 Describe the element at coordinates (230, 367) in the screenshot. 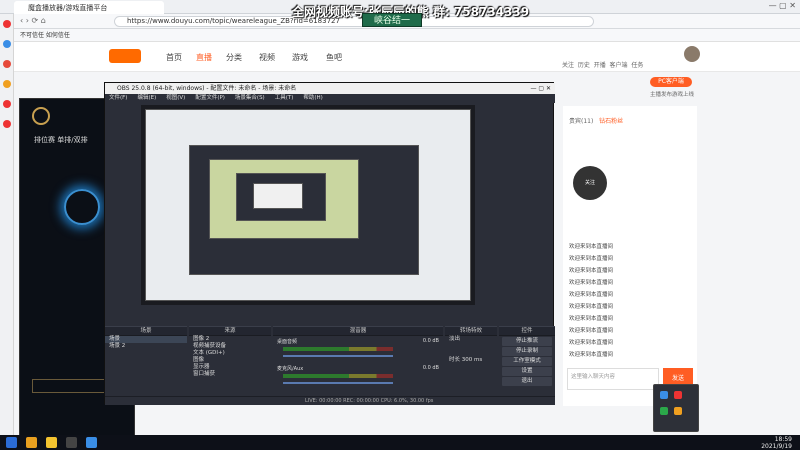

I see `source-item: 显示器` at that location.